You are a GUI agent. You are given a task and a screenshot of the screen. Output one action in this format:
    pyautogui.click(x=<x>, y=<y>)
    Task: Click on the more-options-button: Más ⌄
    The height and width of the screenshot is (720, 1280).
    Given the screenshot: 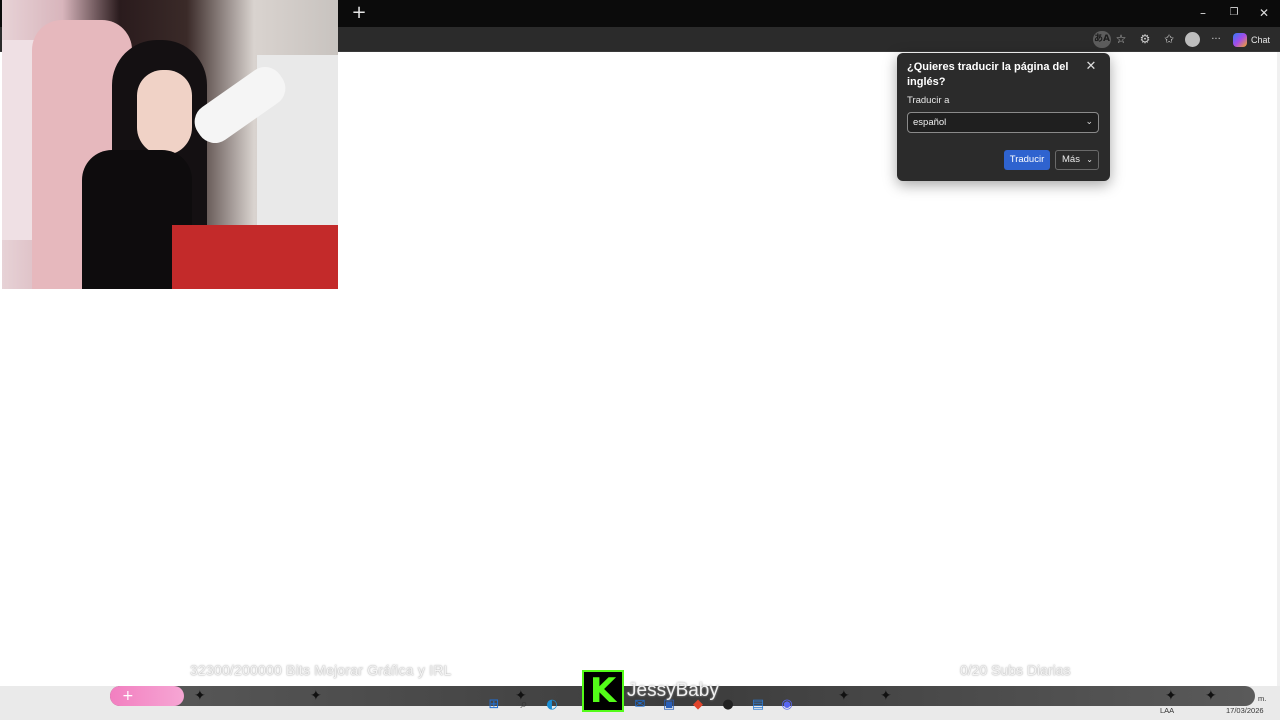 What is the action you would take?
    pyautogui.click(x=1077, y=160)
    